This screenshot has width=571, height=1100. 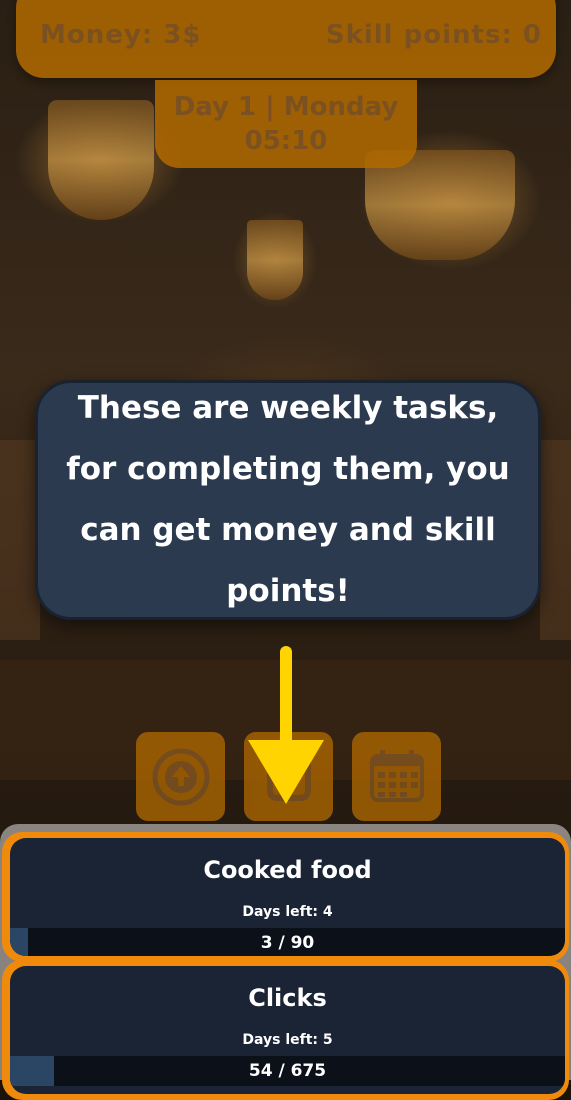 What do you see at coordinates (286, 107) in the screenshot?
I see `day-label: Day 1 | Monday` at bounding box center [286, 107].